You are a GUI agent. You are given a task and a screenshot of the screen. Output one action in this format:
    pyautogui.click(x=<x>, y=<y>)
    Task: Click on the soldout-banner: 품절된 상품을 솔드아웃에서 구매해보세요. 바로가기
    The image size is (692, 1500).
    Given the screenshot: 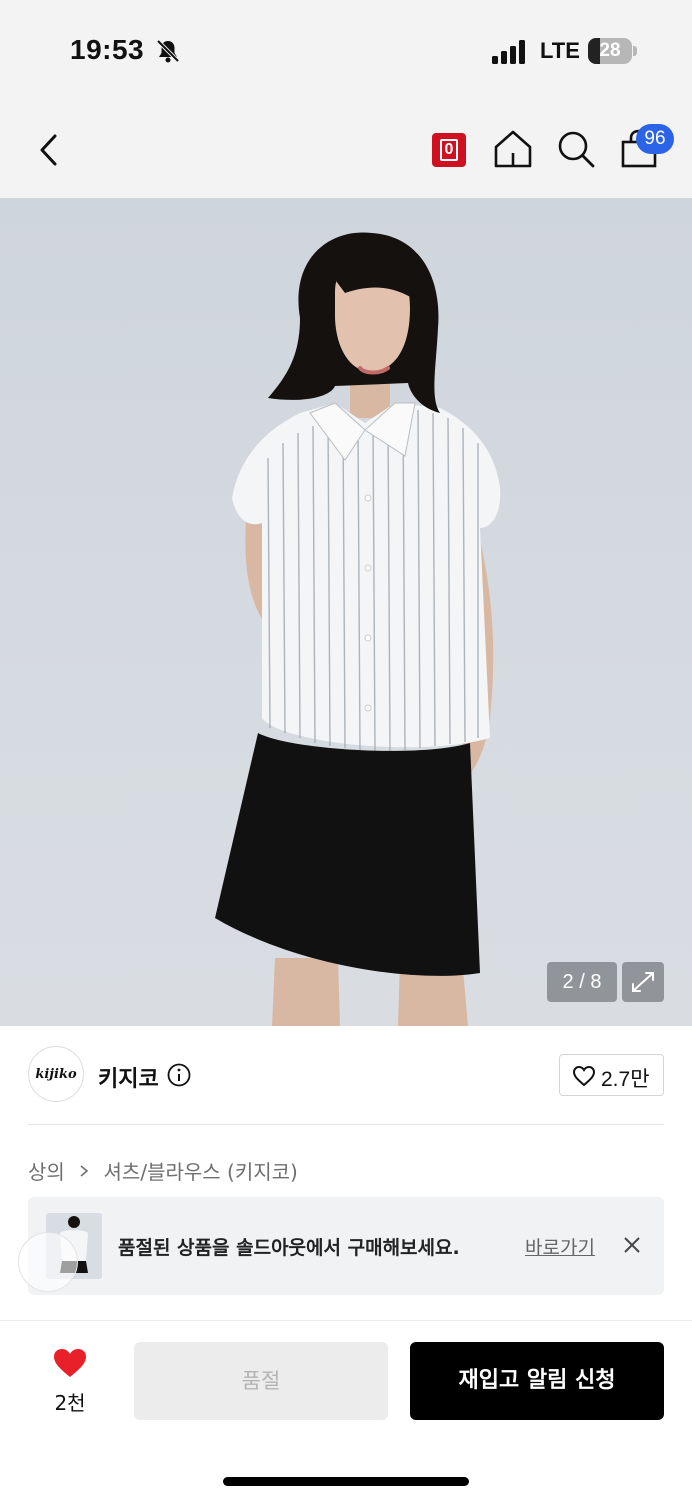 What is the action you would take?
    pyautogui.click(x=346, y=1246)
    